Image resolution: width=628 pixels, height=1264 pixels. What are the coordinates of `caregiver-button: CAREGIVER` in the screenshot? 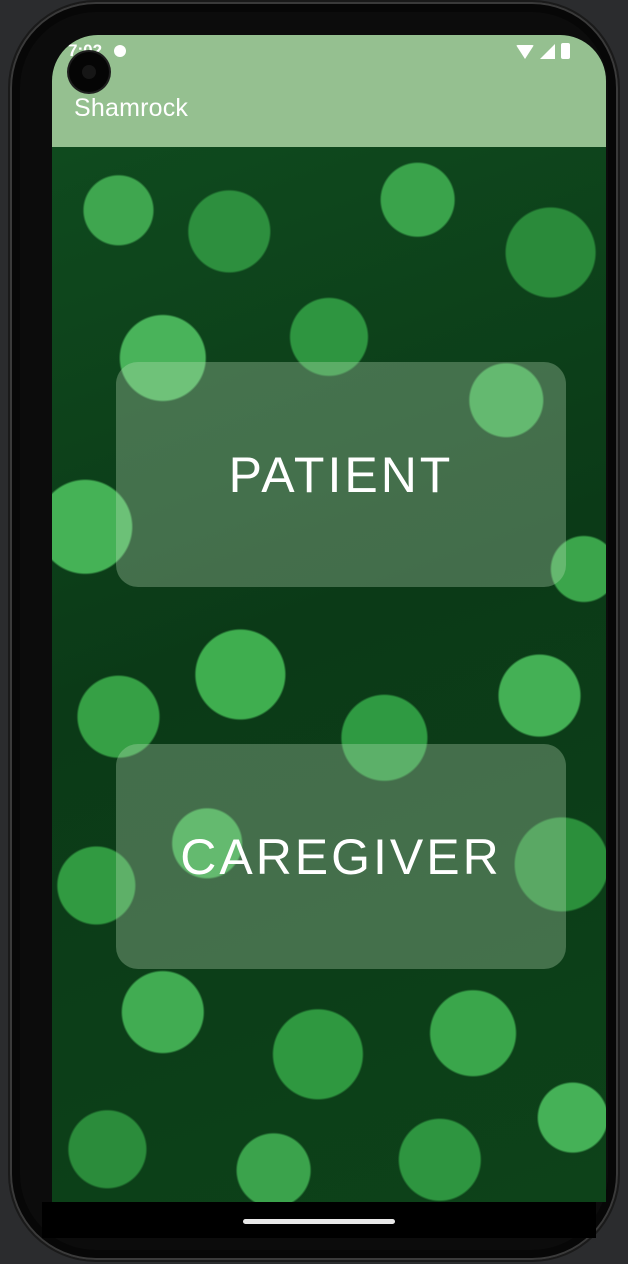 It's located at (341, 856).